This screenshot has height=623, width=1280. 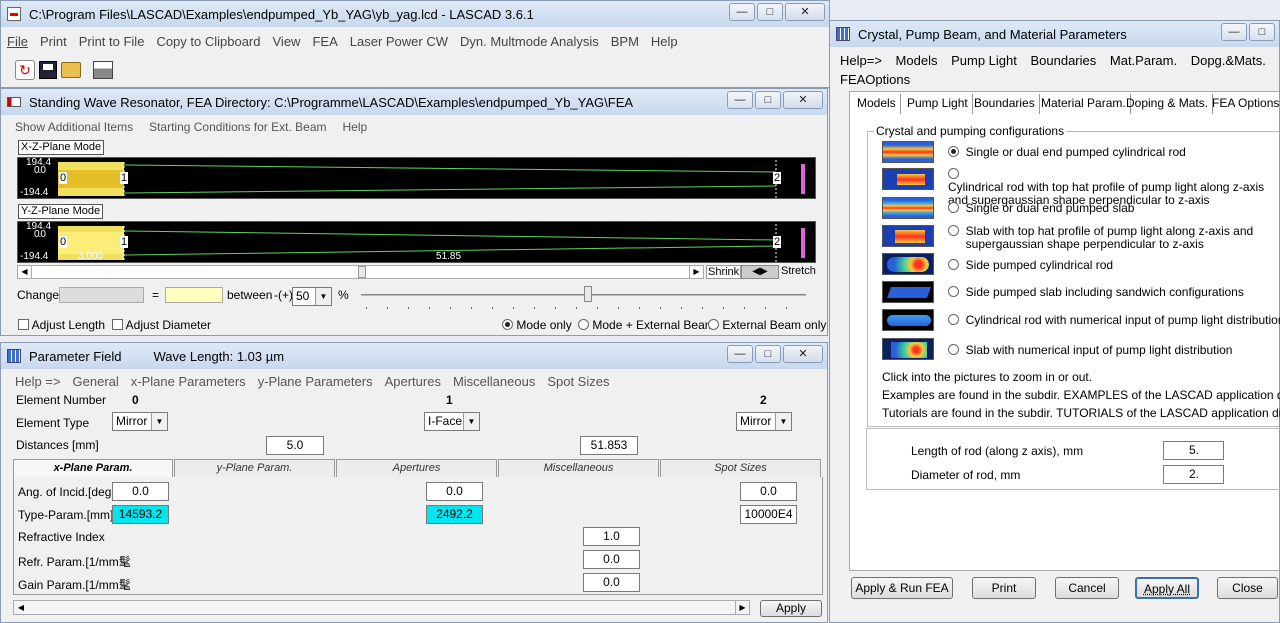 What do you see at coordinates (454, 491) in the screenshot?
I see `angle-field-1: 0.0` at bounding box center [454, 491].